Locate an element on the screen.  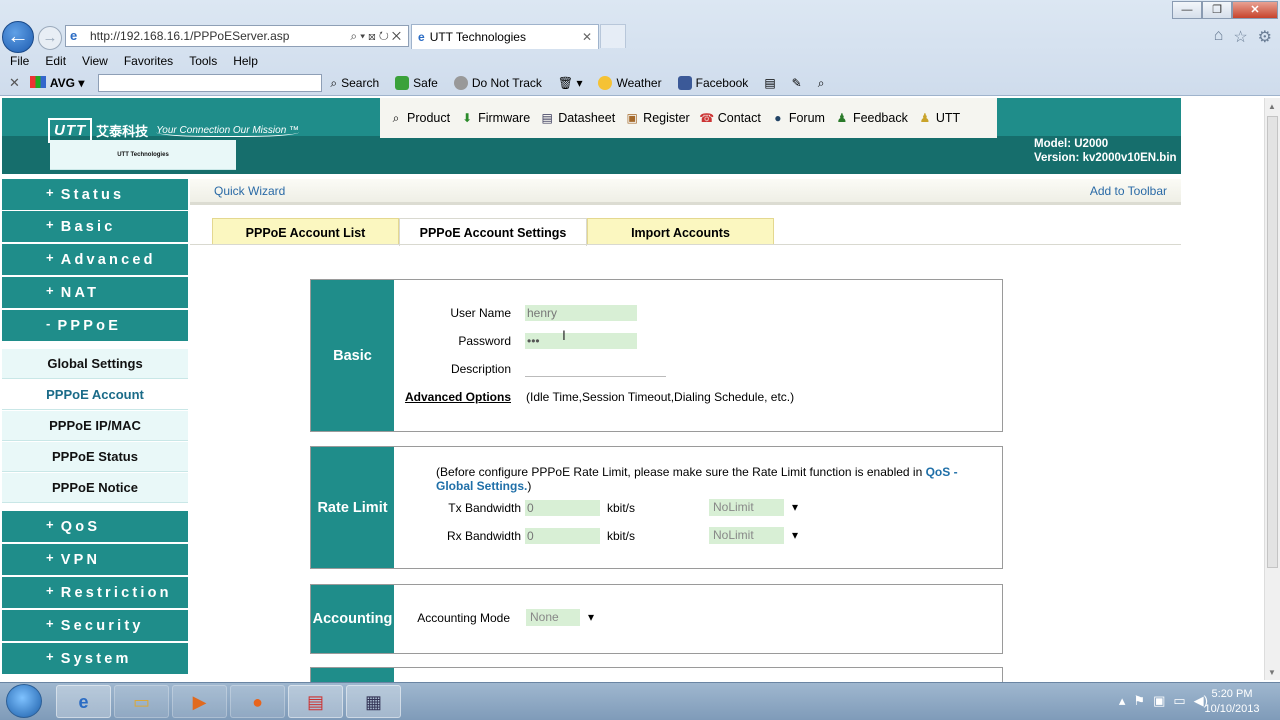
menu-favorites: Favorites is located at coordinates (148, 61).